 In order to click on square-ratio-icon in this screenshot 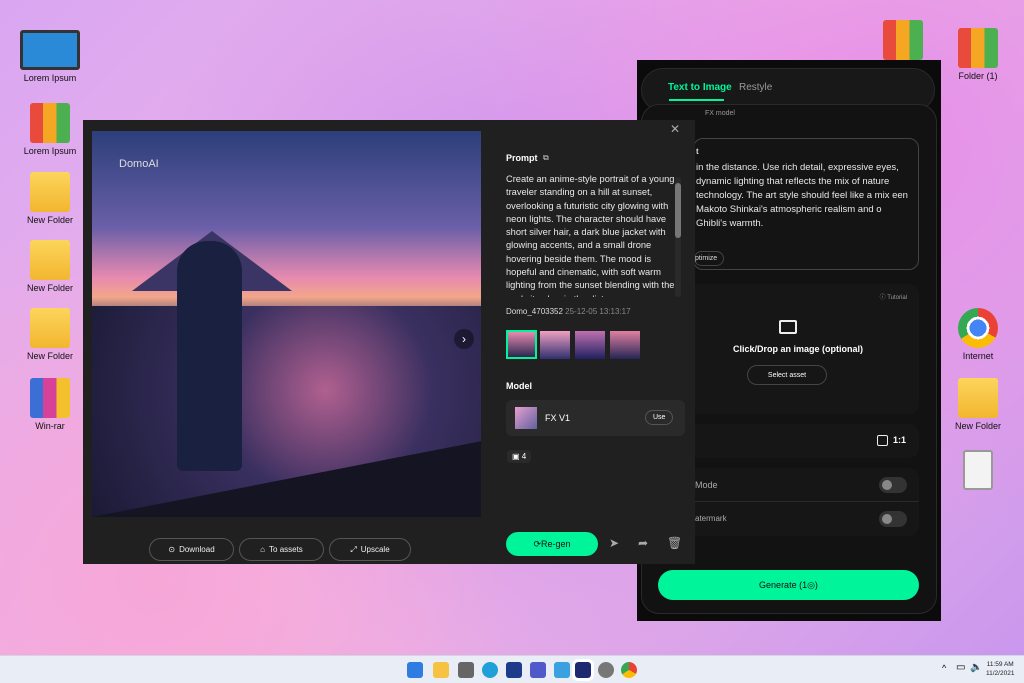, I will do `click(882, 440)`.